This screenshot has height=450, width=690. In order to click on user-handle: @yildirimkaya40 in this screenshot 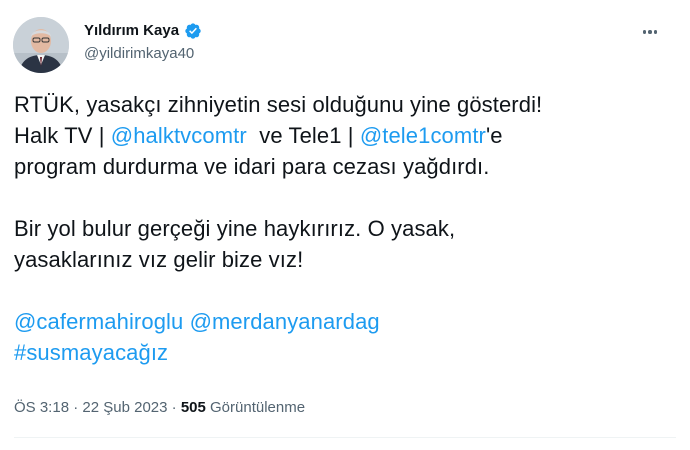, I will do `click(139, 54)`.